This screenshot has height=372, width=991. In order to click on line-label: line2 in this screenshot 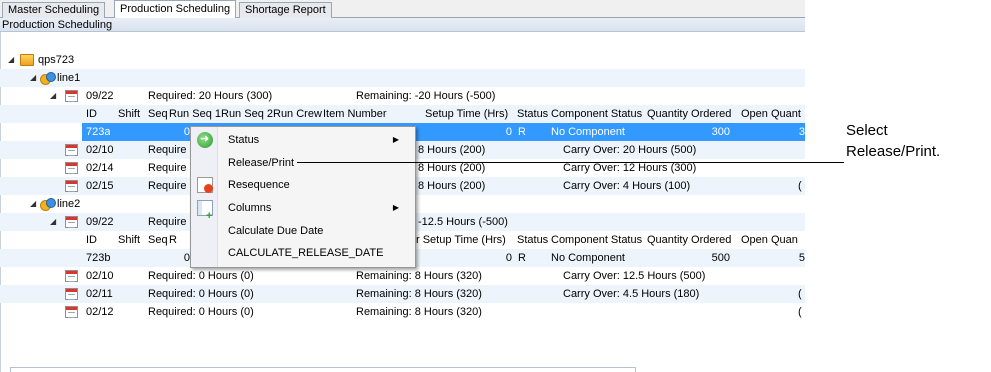, I will do `click(69, 204)`.